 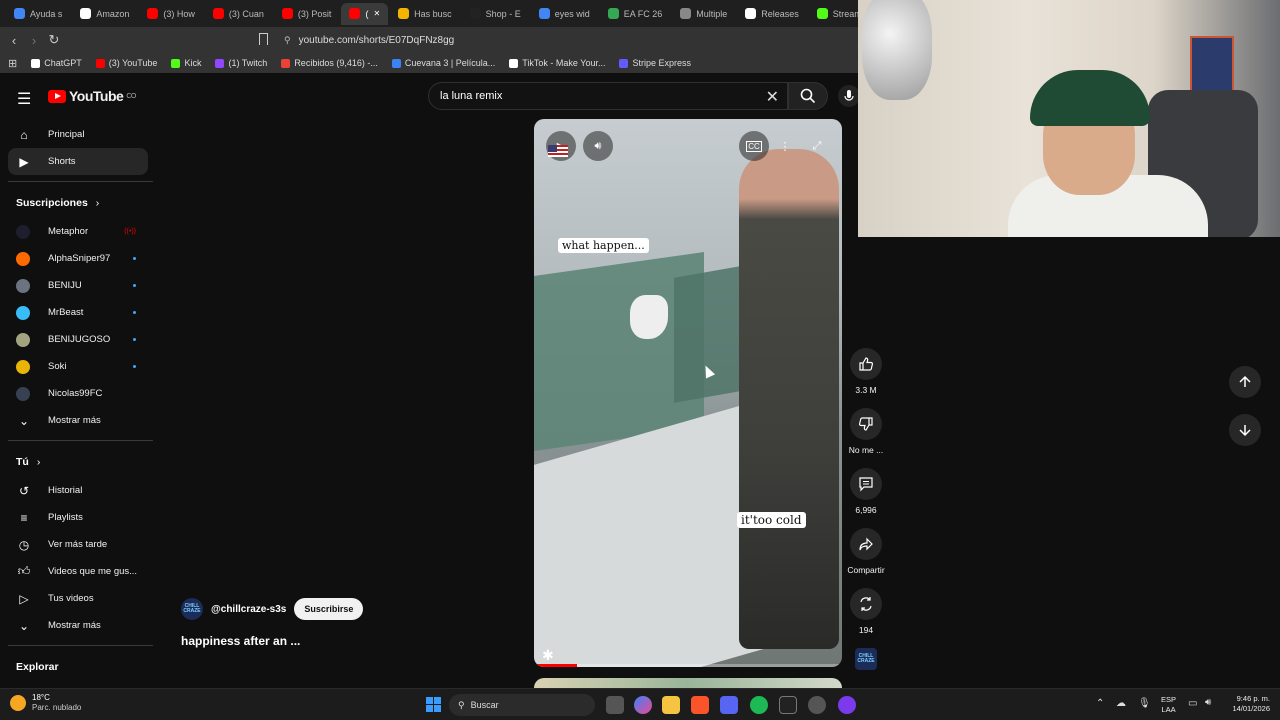 What do you see at coordinates (425, 14) in the screenshot?
I see `browser-tab: Has busc` at bounding box center [425, 14].